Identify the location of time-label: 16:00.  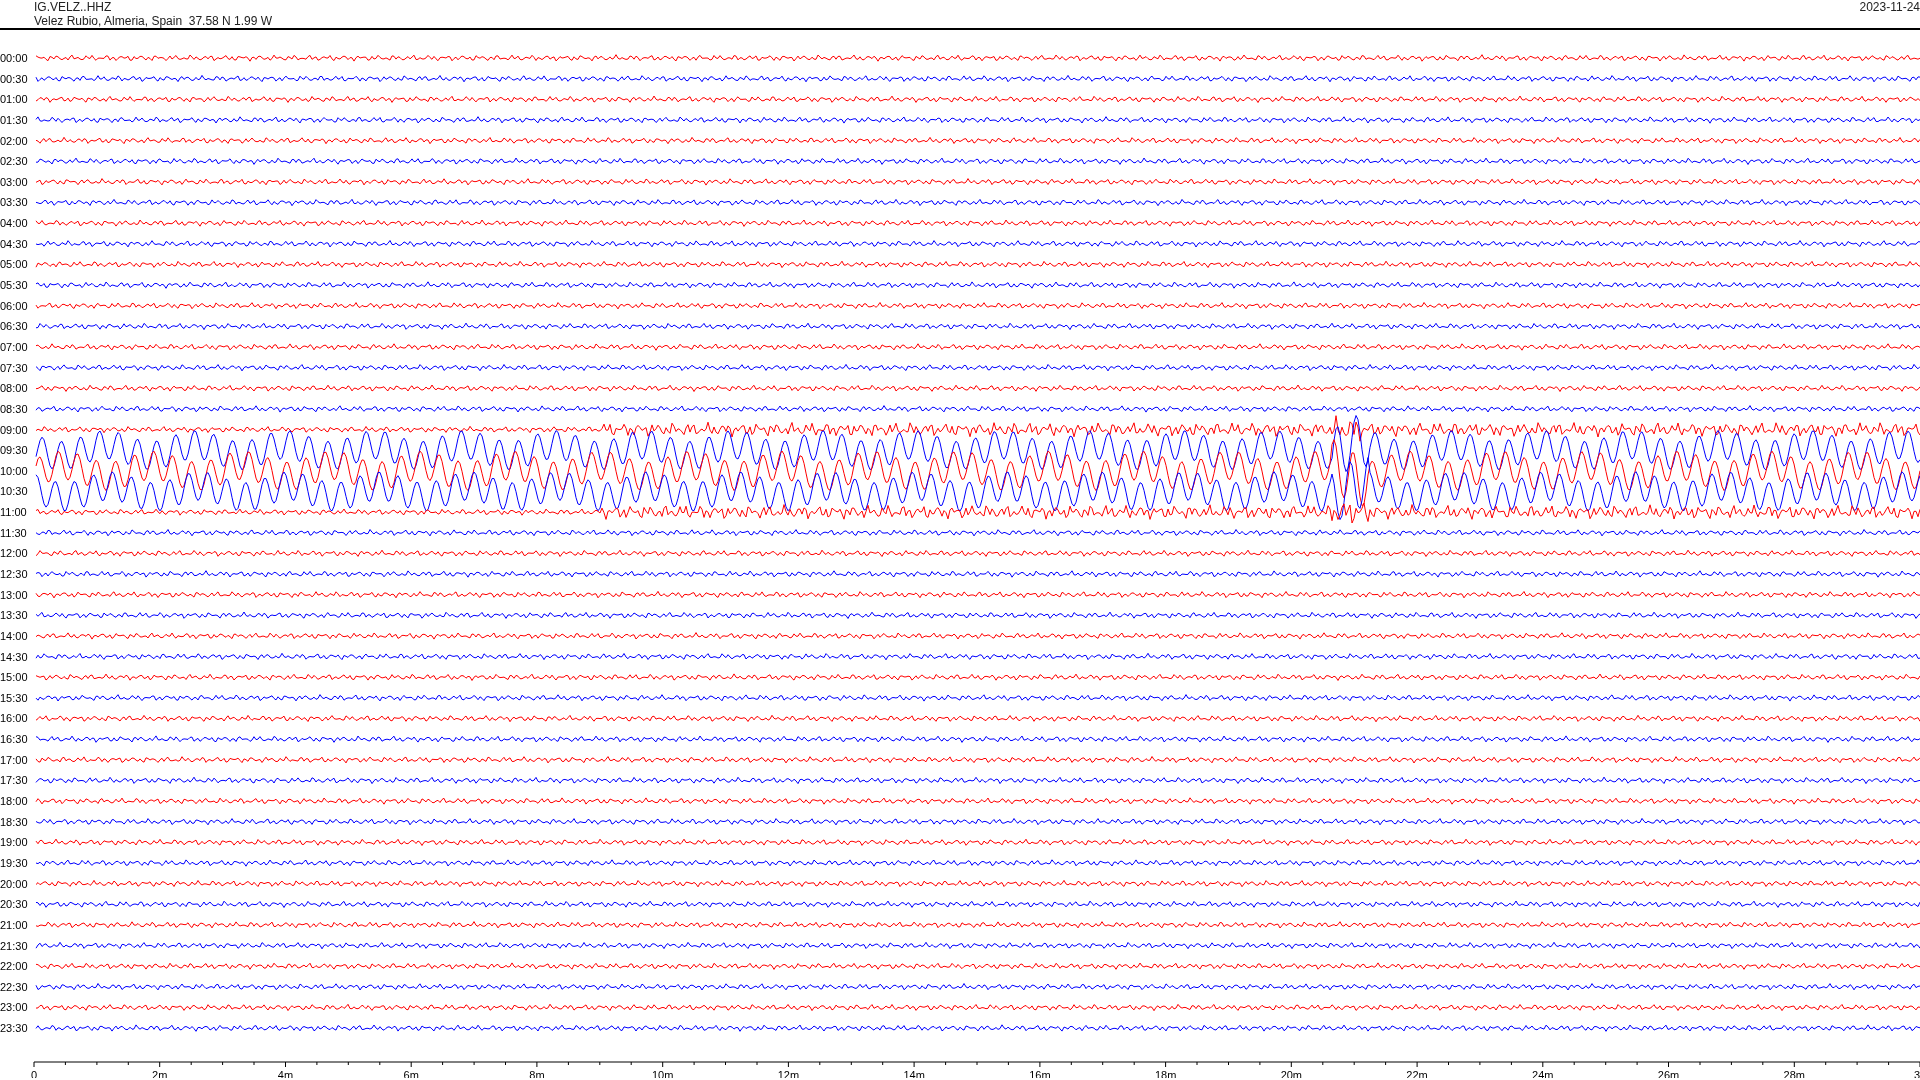
(14, 718).